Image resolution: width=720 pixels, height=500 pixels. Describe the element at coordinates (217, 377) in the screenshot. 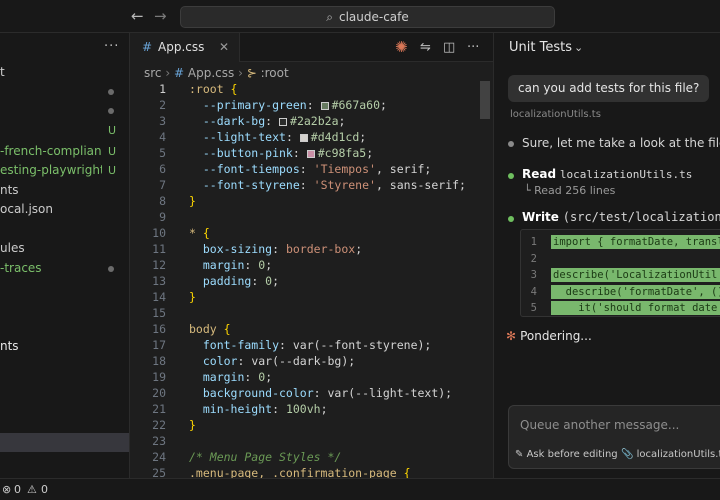

I see `code-token: margin` at that location.